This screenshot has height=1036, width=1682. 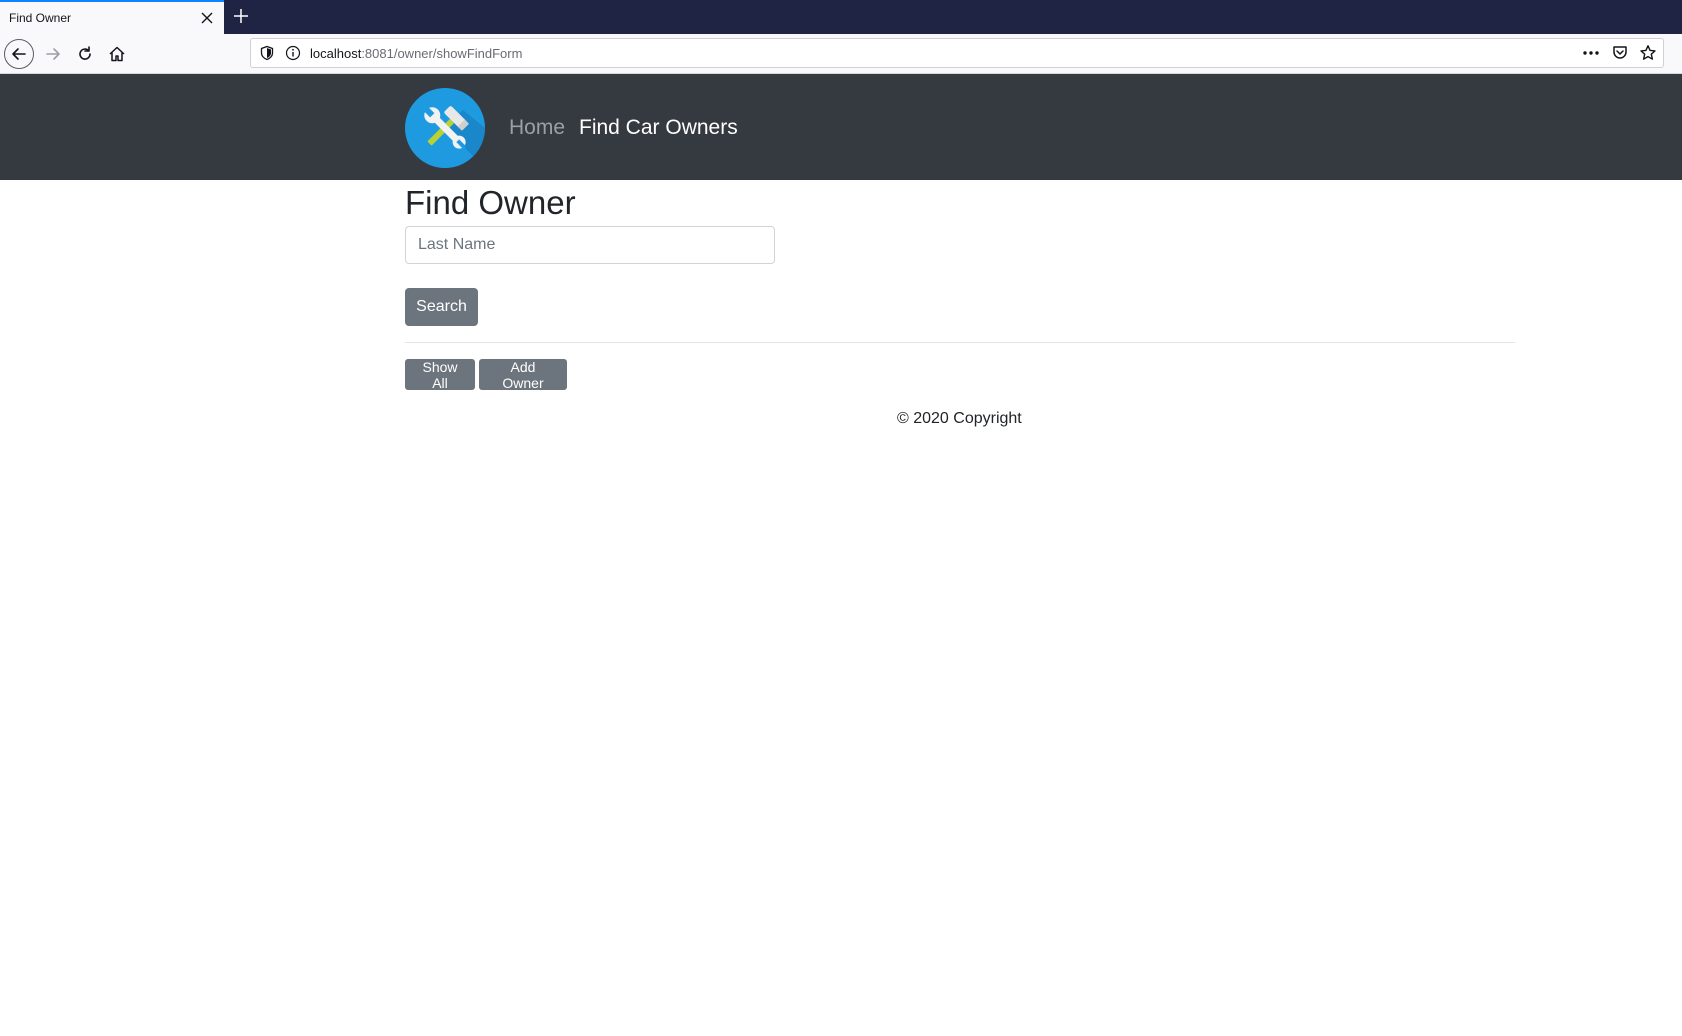 I want to click on url-text: localhost:8081/owner/showFindForm, so click(x=416, y=53).